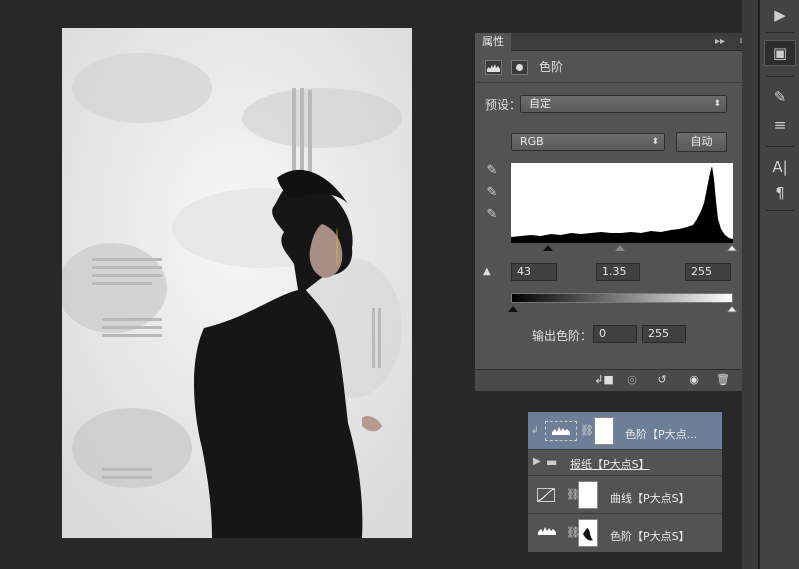 The width and height of the screenshot is (799, 569). I want to click on folder-icon: ▬, so click(552, 462).